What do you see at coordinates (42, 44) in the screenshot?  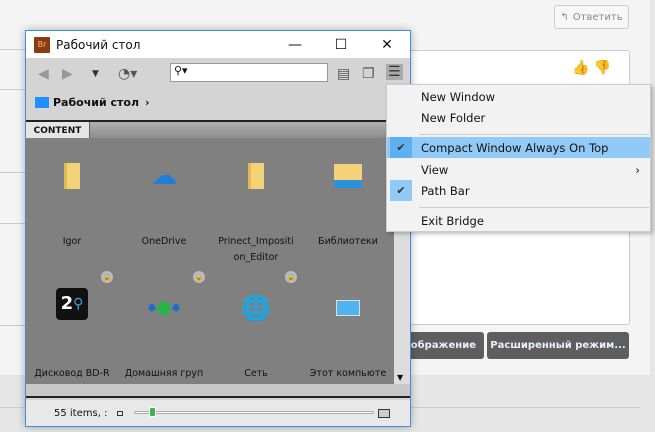 I see `bridge-app-icon: Br` at bounding box center [42, 44].